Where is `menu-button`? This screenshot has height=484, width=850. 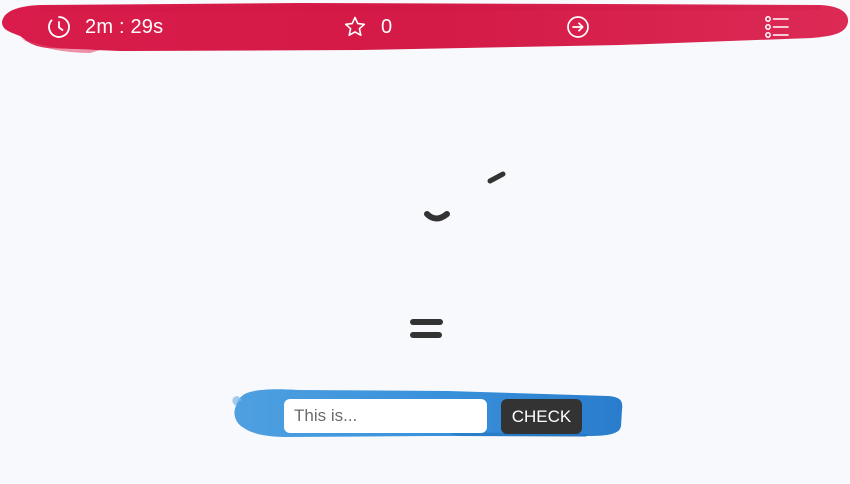
menu-button is located at coordinates (777, 27).